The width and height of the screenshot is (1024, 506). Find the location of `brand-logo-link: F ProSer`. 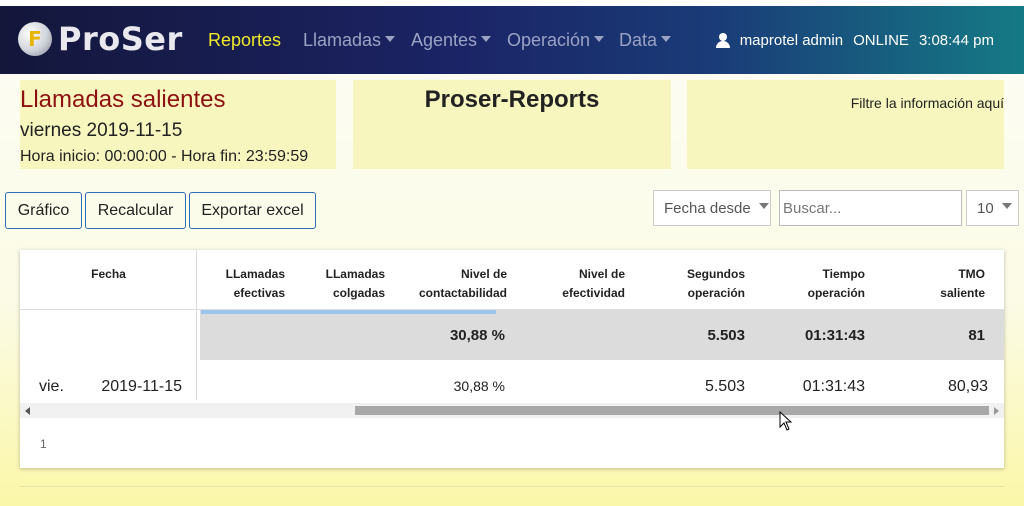

brand-logo-link: F ProSer is located at coordinates (100, 39).